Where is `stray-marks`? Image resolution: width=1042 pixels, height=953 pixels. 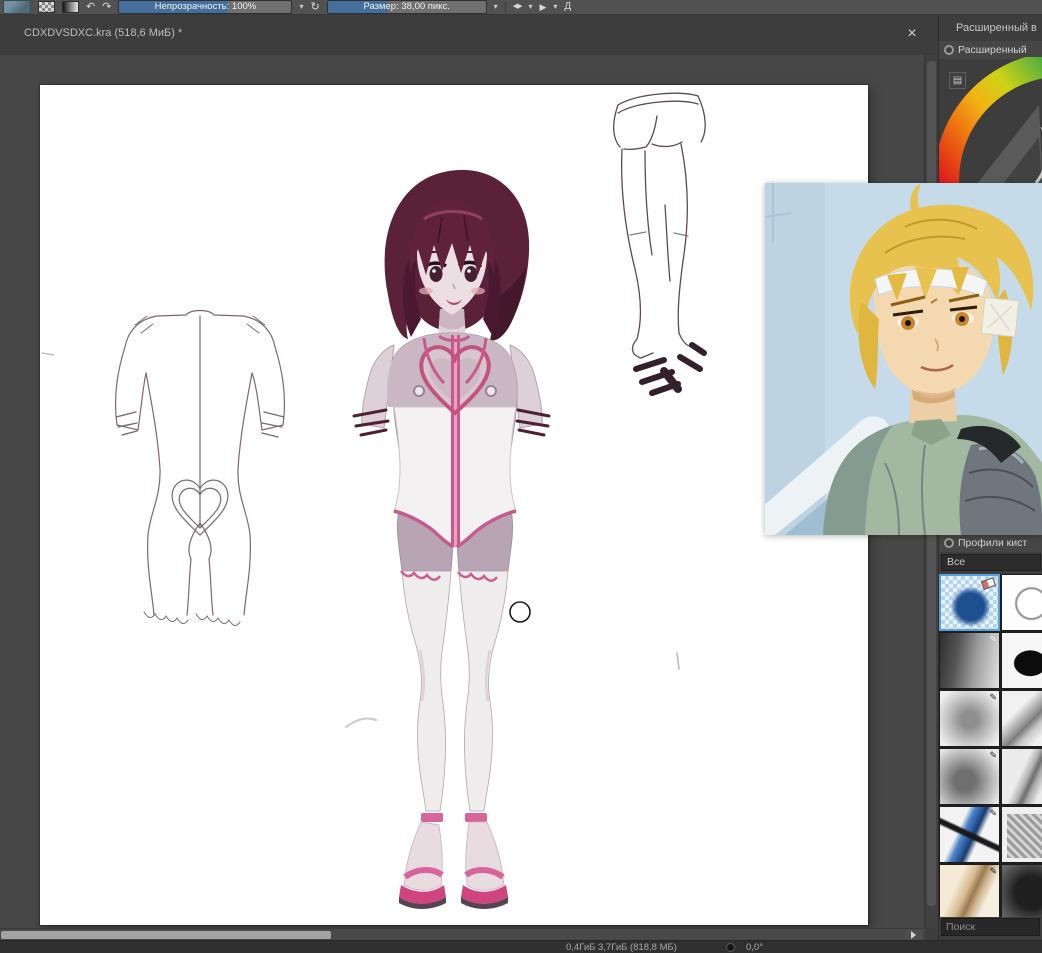 stray-marks is located at coordinates (512, 690).